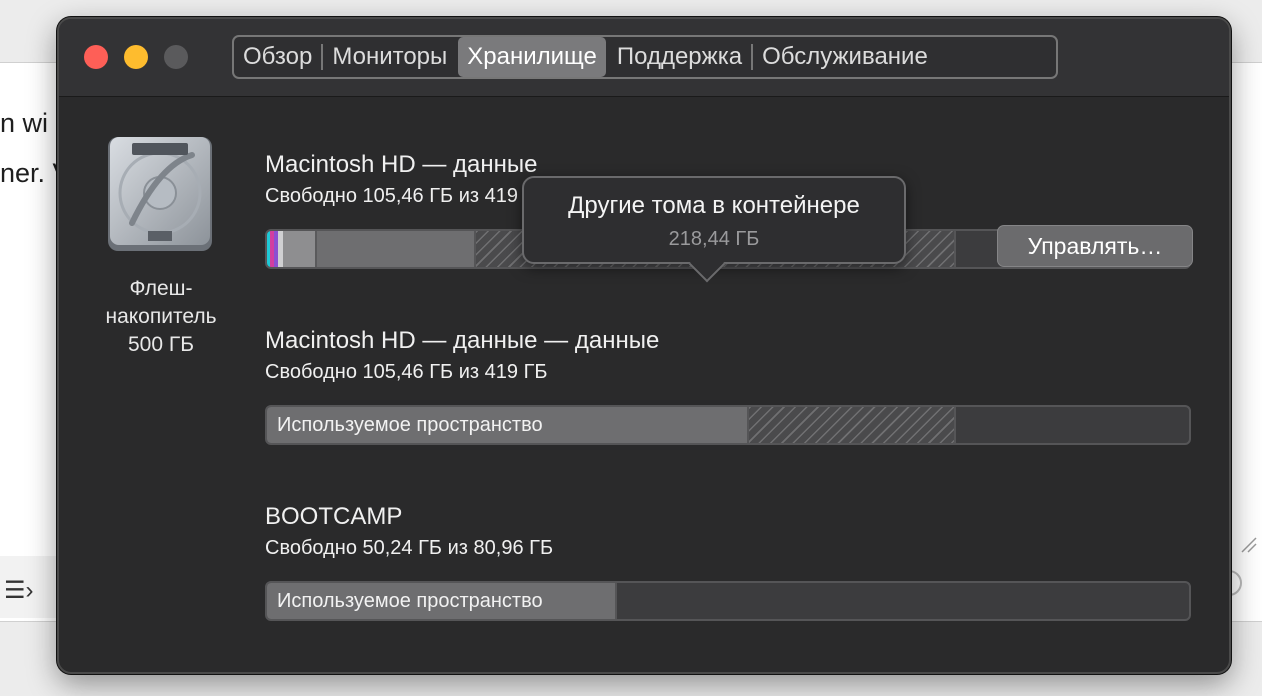  What do you see at coordinates (406, 372) in the screenshot?
I see `volume-free-space: Свободно 105,46 ГБ из 419 ГБ` at bounding box center [406, 372].